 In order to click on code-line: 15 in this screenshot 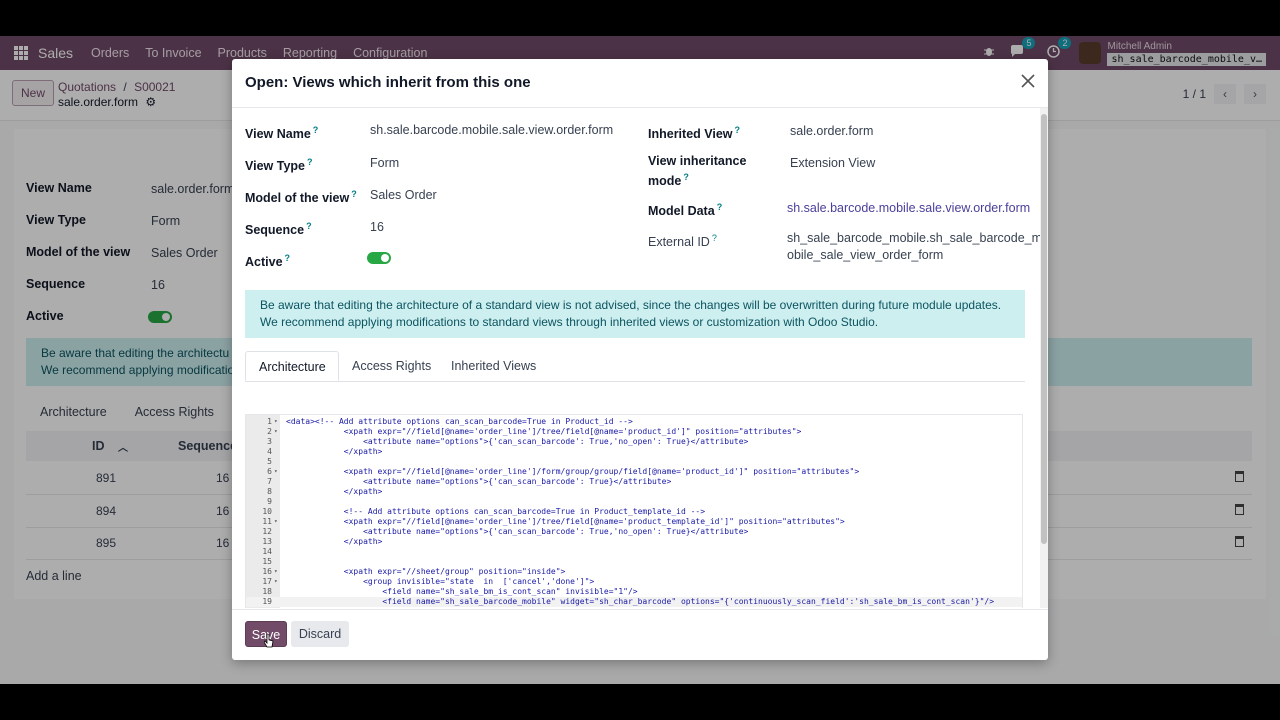, I will do `click(634, 562)`.